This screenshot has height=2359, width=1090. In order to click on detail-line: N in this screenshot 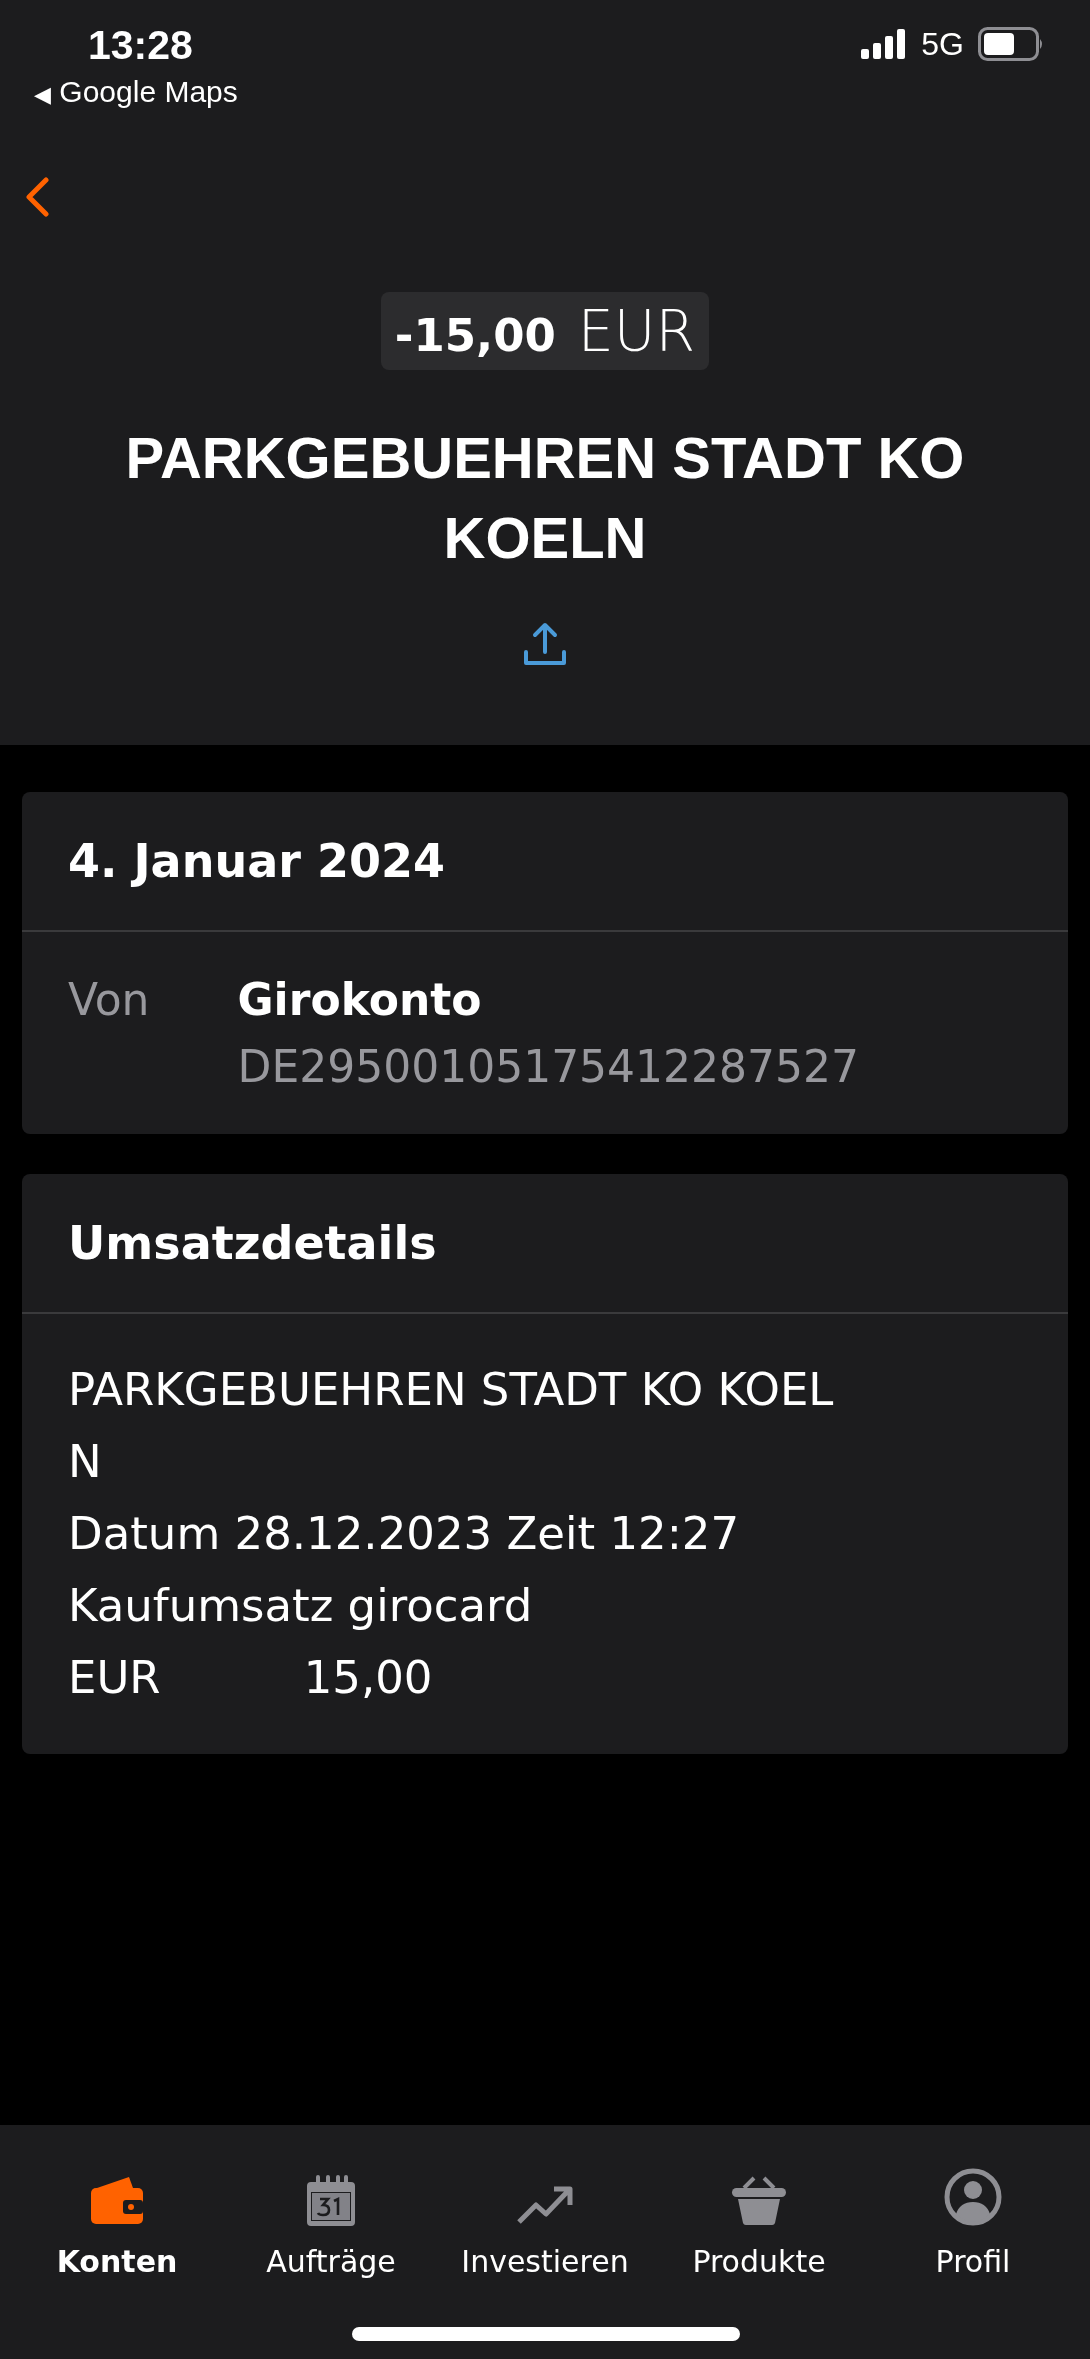, I will do `click(85, 1462)`.